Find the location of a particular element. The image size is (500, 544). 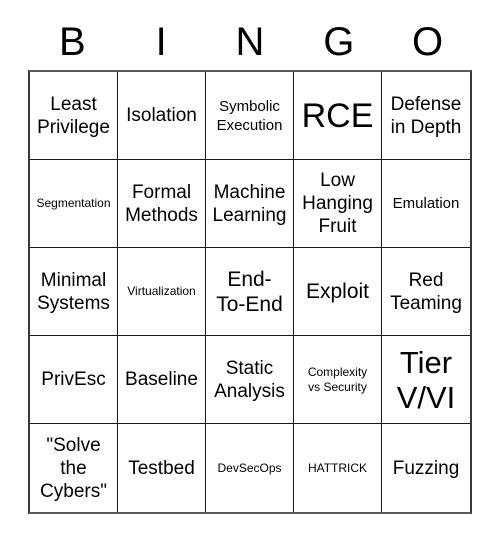

bingo-cell: Testbed is located at coordinates (162, 468).